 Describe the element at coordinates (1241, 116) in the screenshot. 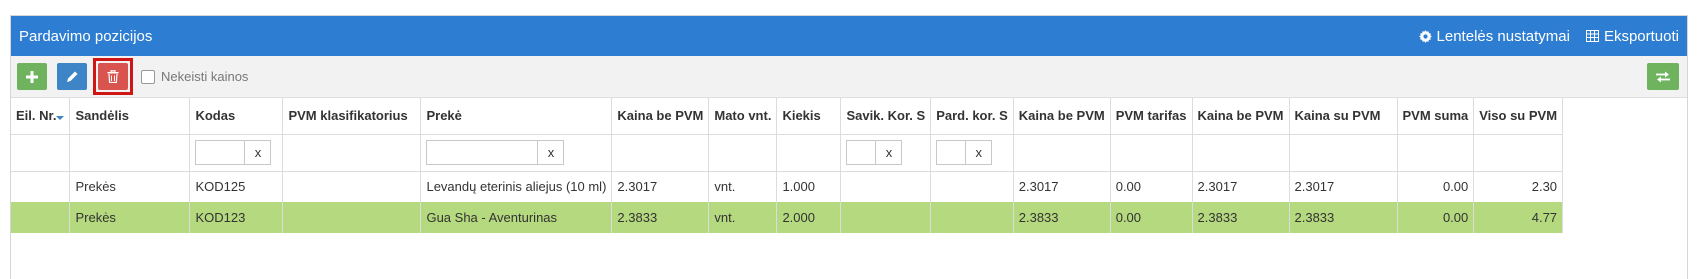

I see `col-header-price3: Kaina be PVM` at that location.